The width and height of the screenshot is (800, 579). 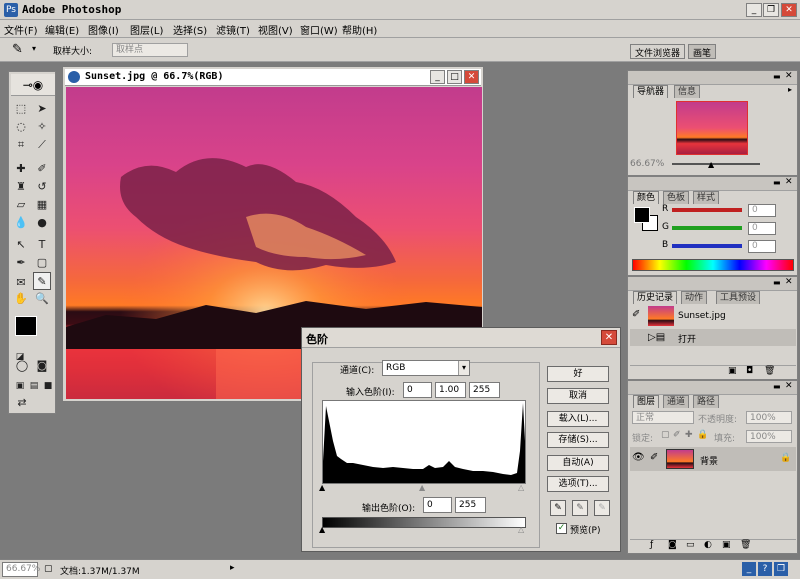 What do you see at coordinates (62, 29) in the screenshot?
I see `menu-edit: 编辑(E)` at bounding box center [62, 29].